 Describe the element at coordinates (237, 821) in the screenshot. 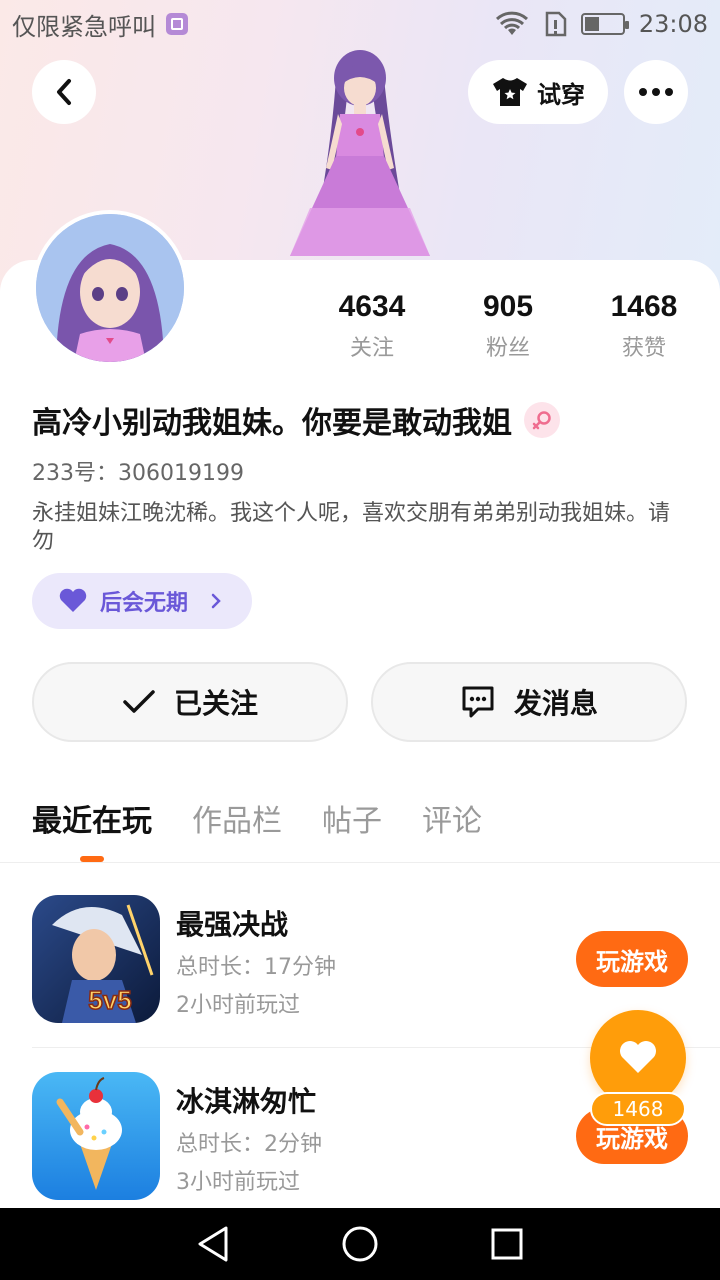

I see `tab-works: 作品栏` at that location.